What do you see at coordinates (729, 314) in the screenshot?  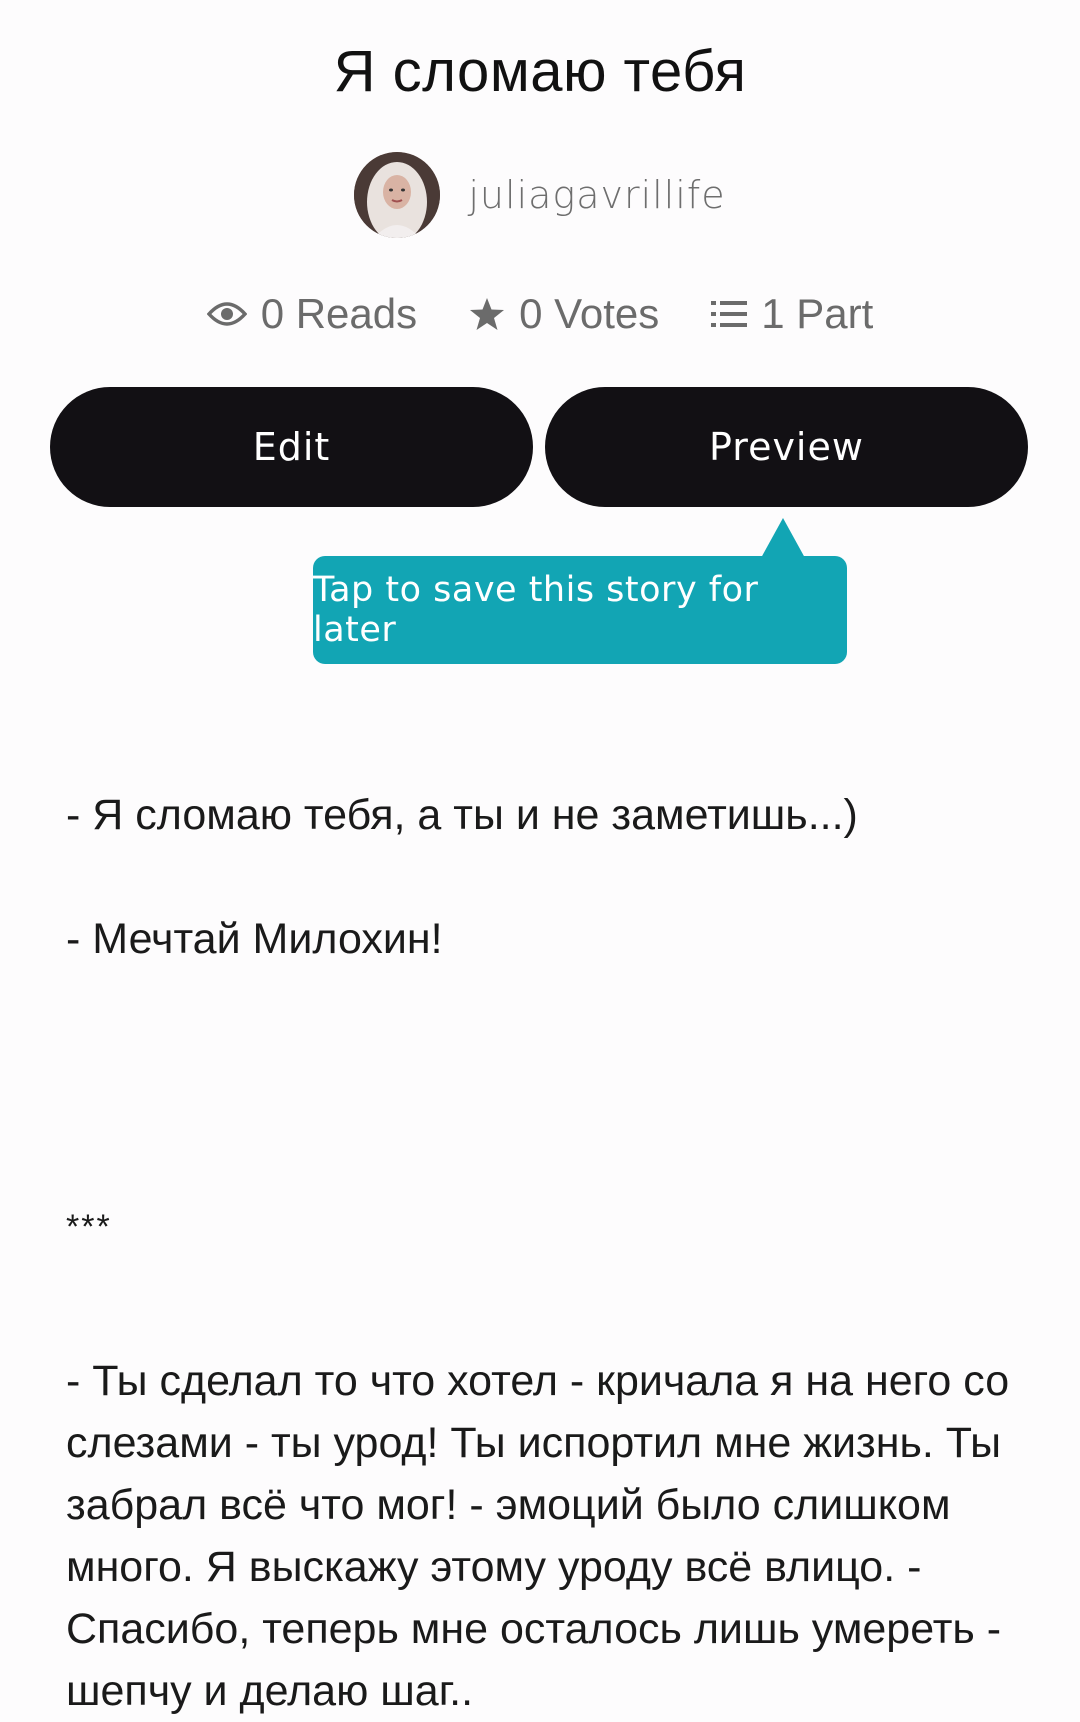 I see `list-icon` at bounding box center [729, 314].